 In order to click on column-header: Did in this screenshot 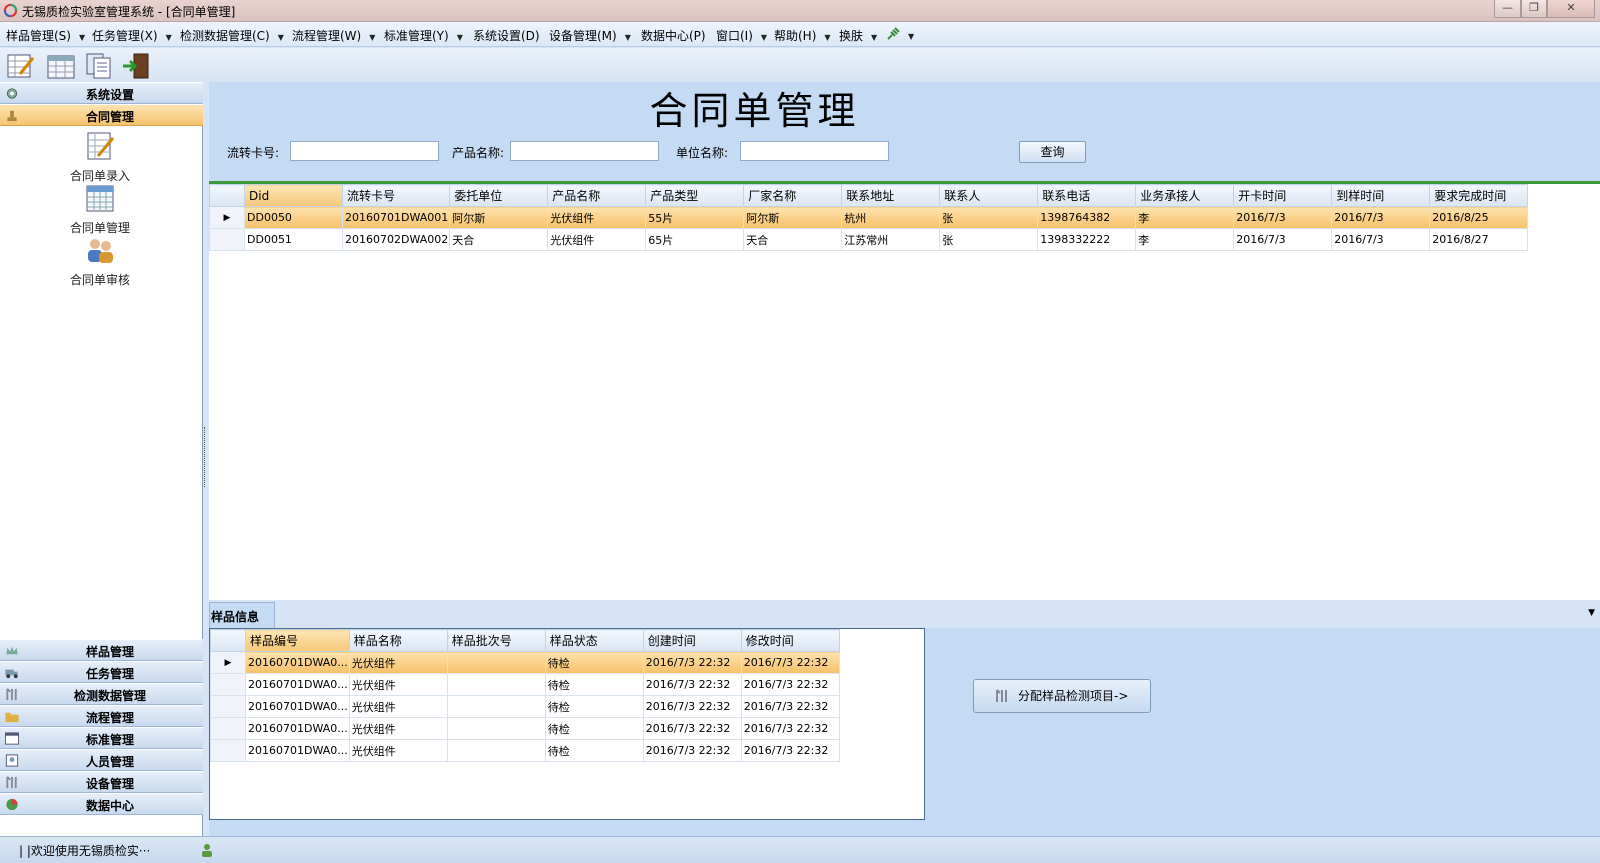, I will do `click(293, 195)`.